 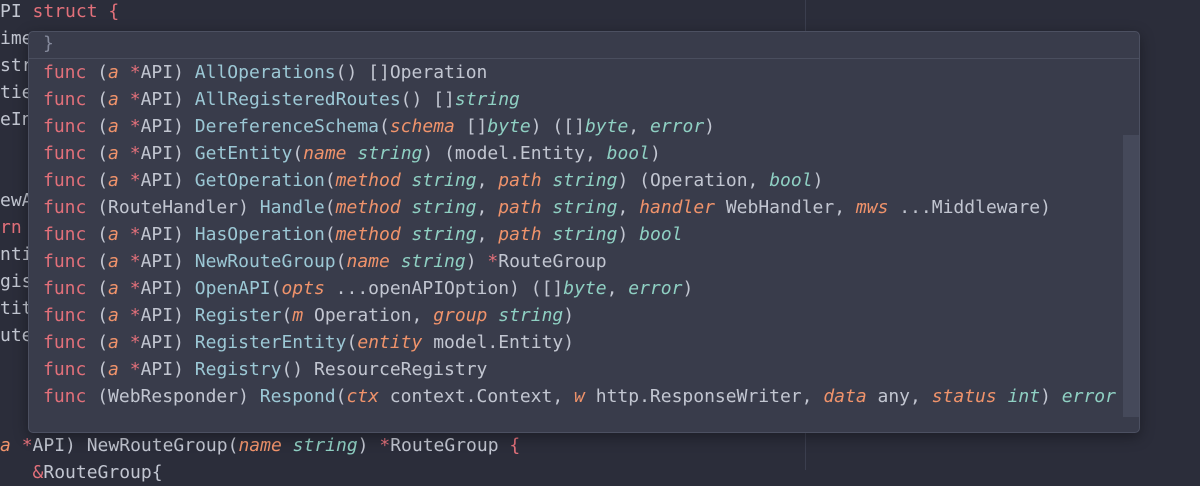 What do you see at coordinates (520, 207) in the screenshot?
I see `signature-token: path` at bounding box center [520, 207].